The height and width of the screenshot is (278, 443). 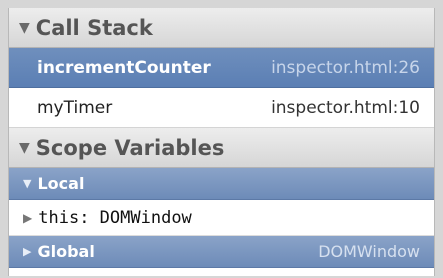 I want to click on scope-local-label: Local, so click(x=61, y=183).